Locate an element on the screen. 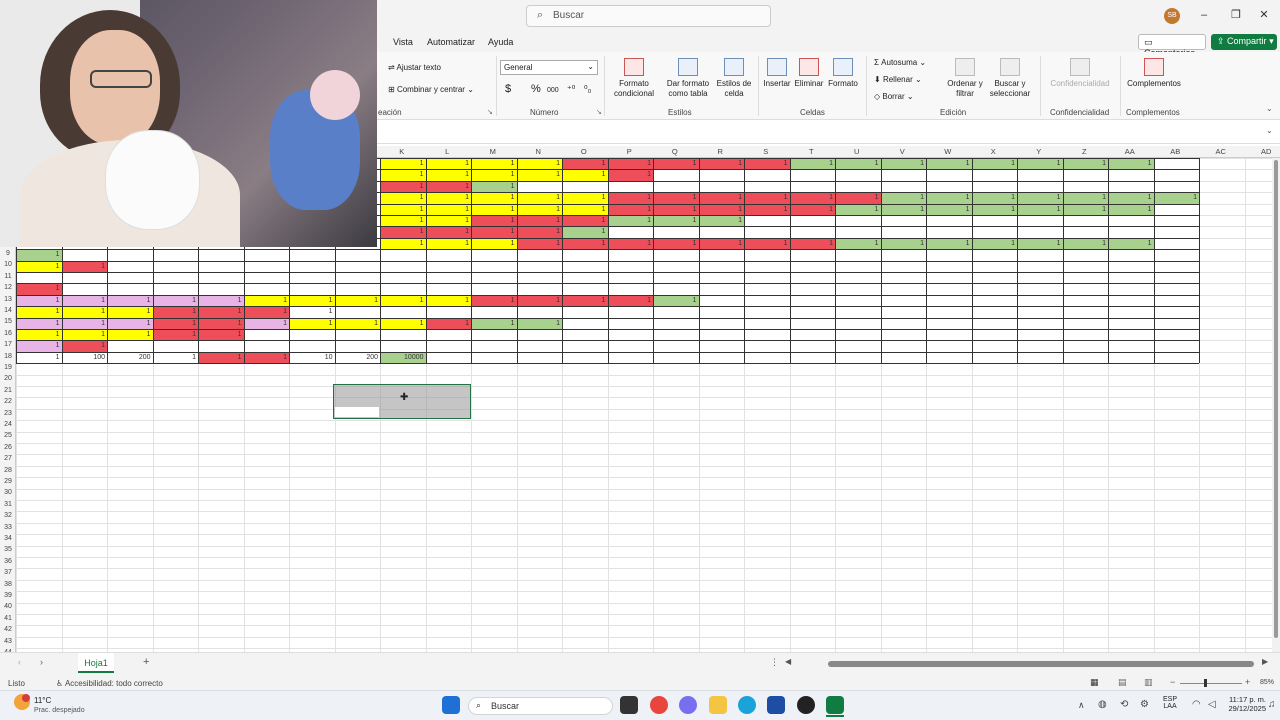  row-header: 10 is located at coordinates (8, 264).